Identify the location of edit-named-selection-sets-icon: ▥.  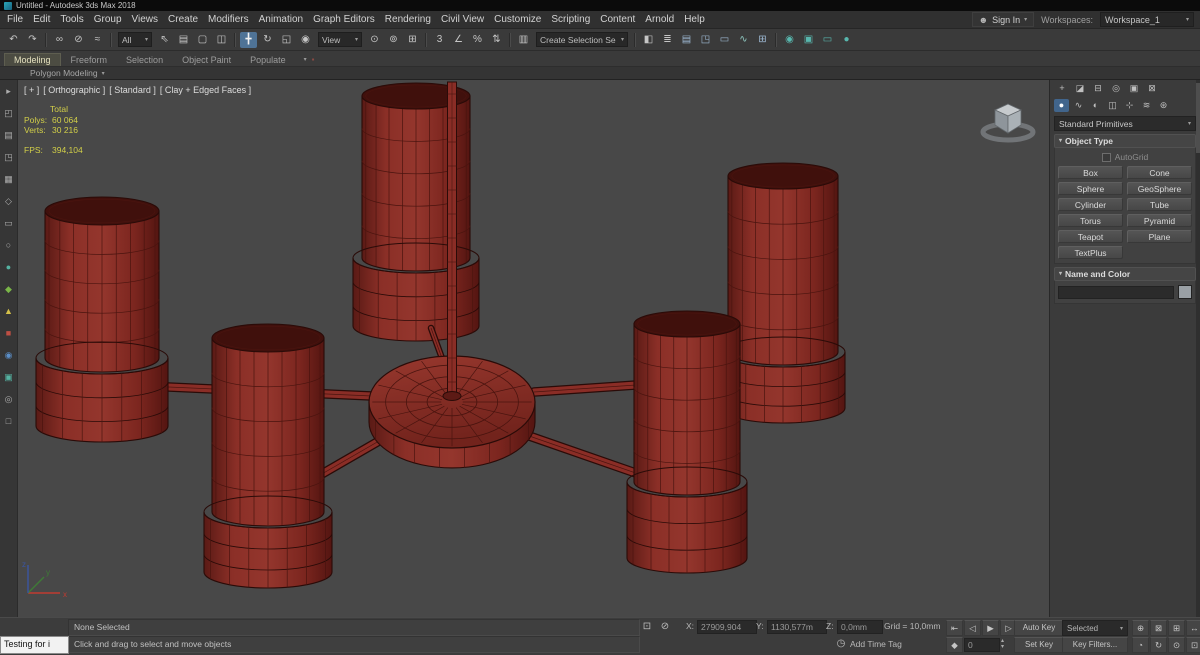
(523, 40).